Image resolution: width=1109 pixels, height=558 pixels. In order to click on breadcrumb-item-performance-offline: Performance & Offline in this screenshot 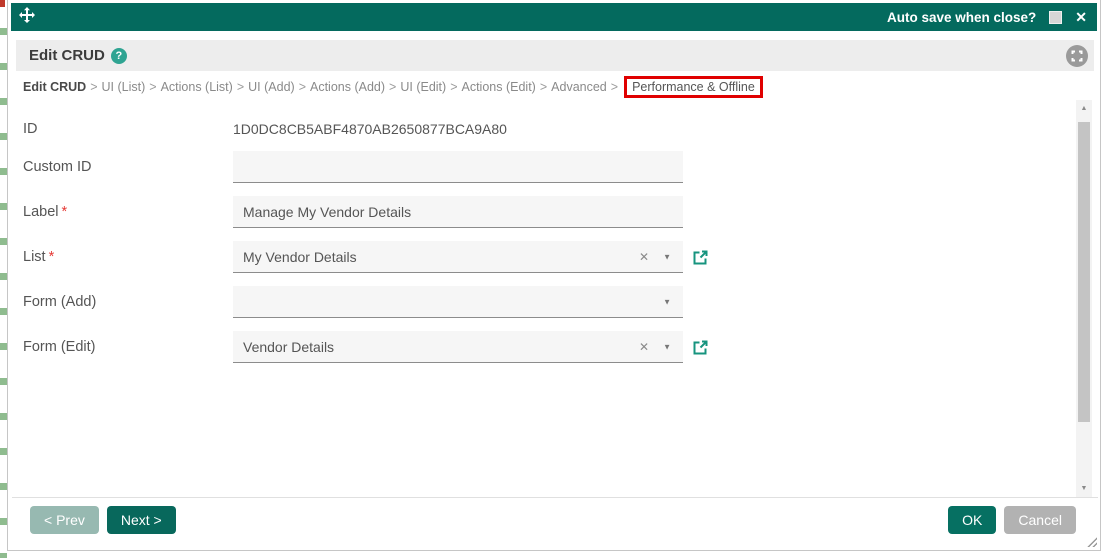, I will do `click(693, 87)`.